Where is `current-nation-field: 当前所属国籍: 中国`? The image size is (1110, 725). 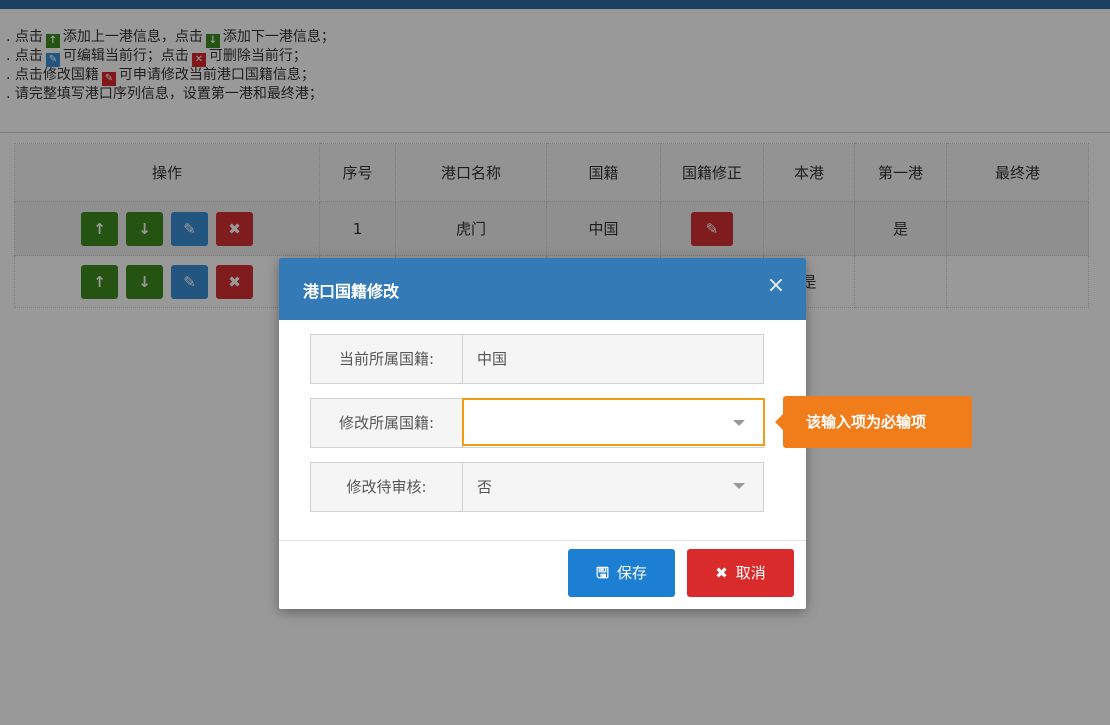 current-nation-field: 当前所属国籍: 中国 is located at coordinates (537, 359).